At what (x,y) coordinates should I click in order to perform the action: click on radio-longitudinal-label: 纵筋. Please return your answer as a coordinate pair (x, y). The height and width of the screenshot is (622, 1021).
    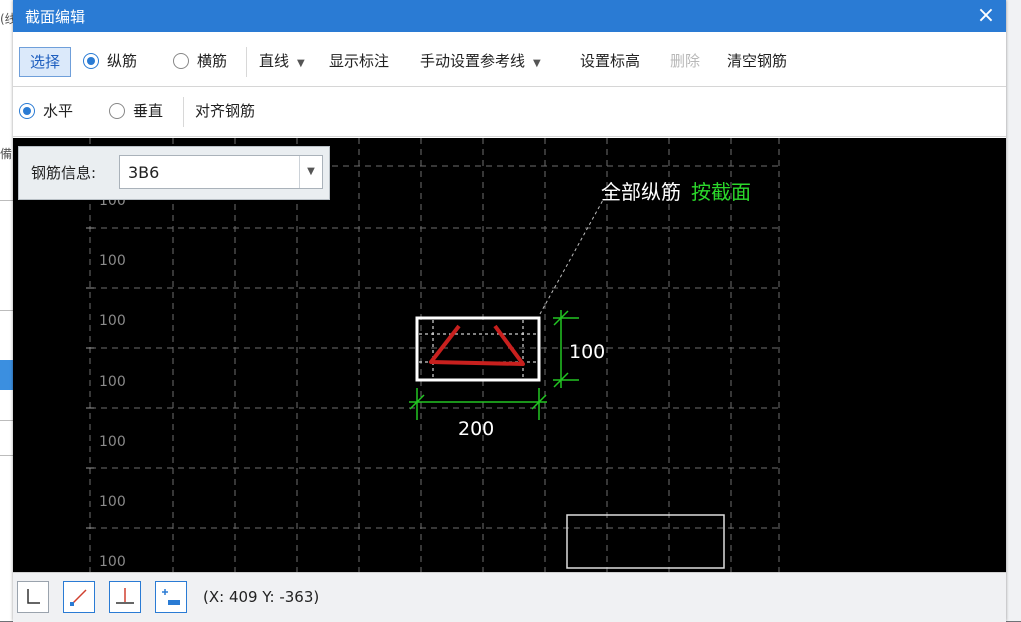
    Looking at the image, I should click on (122, 61).